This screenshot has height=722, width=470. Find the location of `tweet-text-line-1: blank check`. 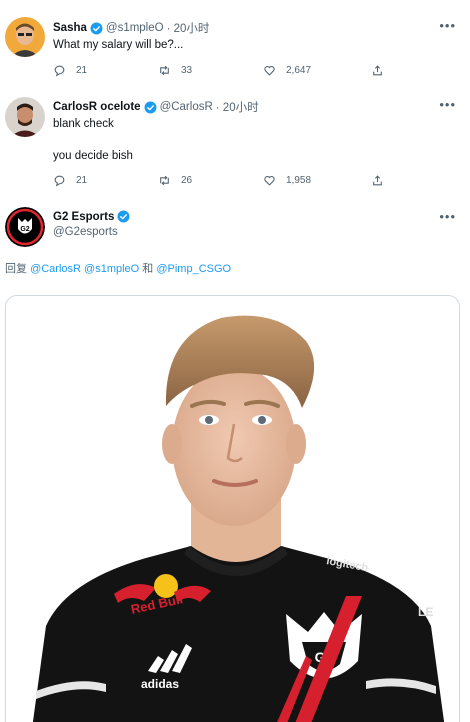

tweet-text-line-1: blank check is located at coordinates (83, 124).